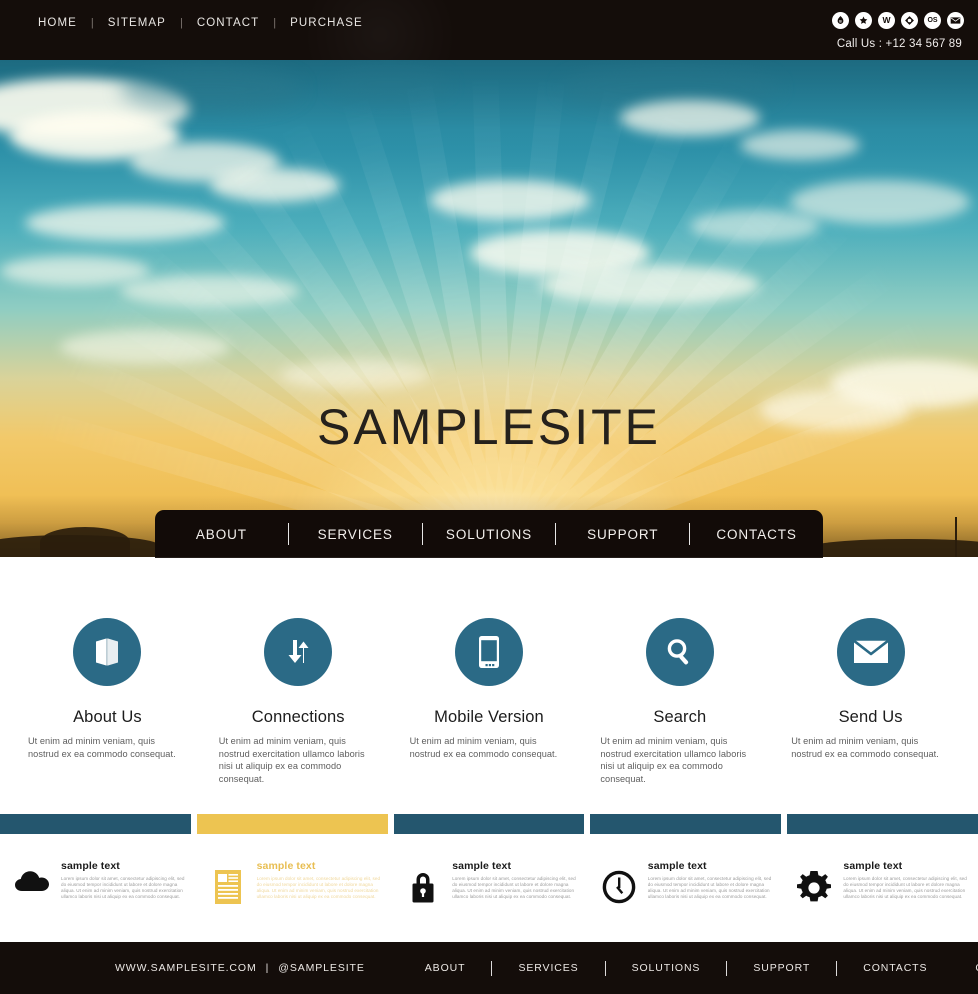 Image resolution: width=978 pixels, height=994 pixels. I want to click on feature-title: Mobile Version, so click(489, 717).